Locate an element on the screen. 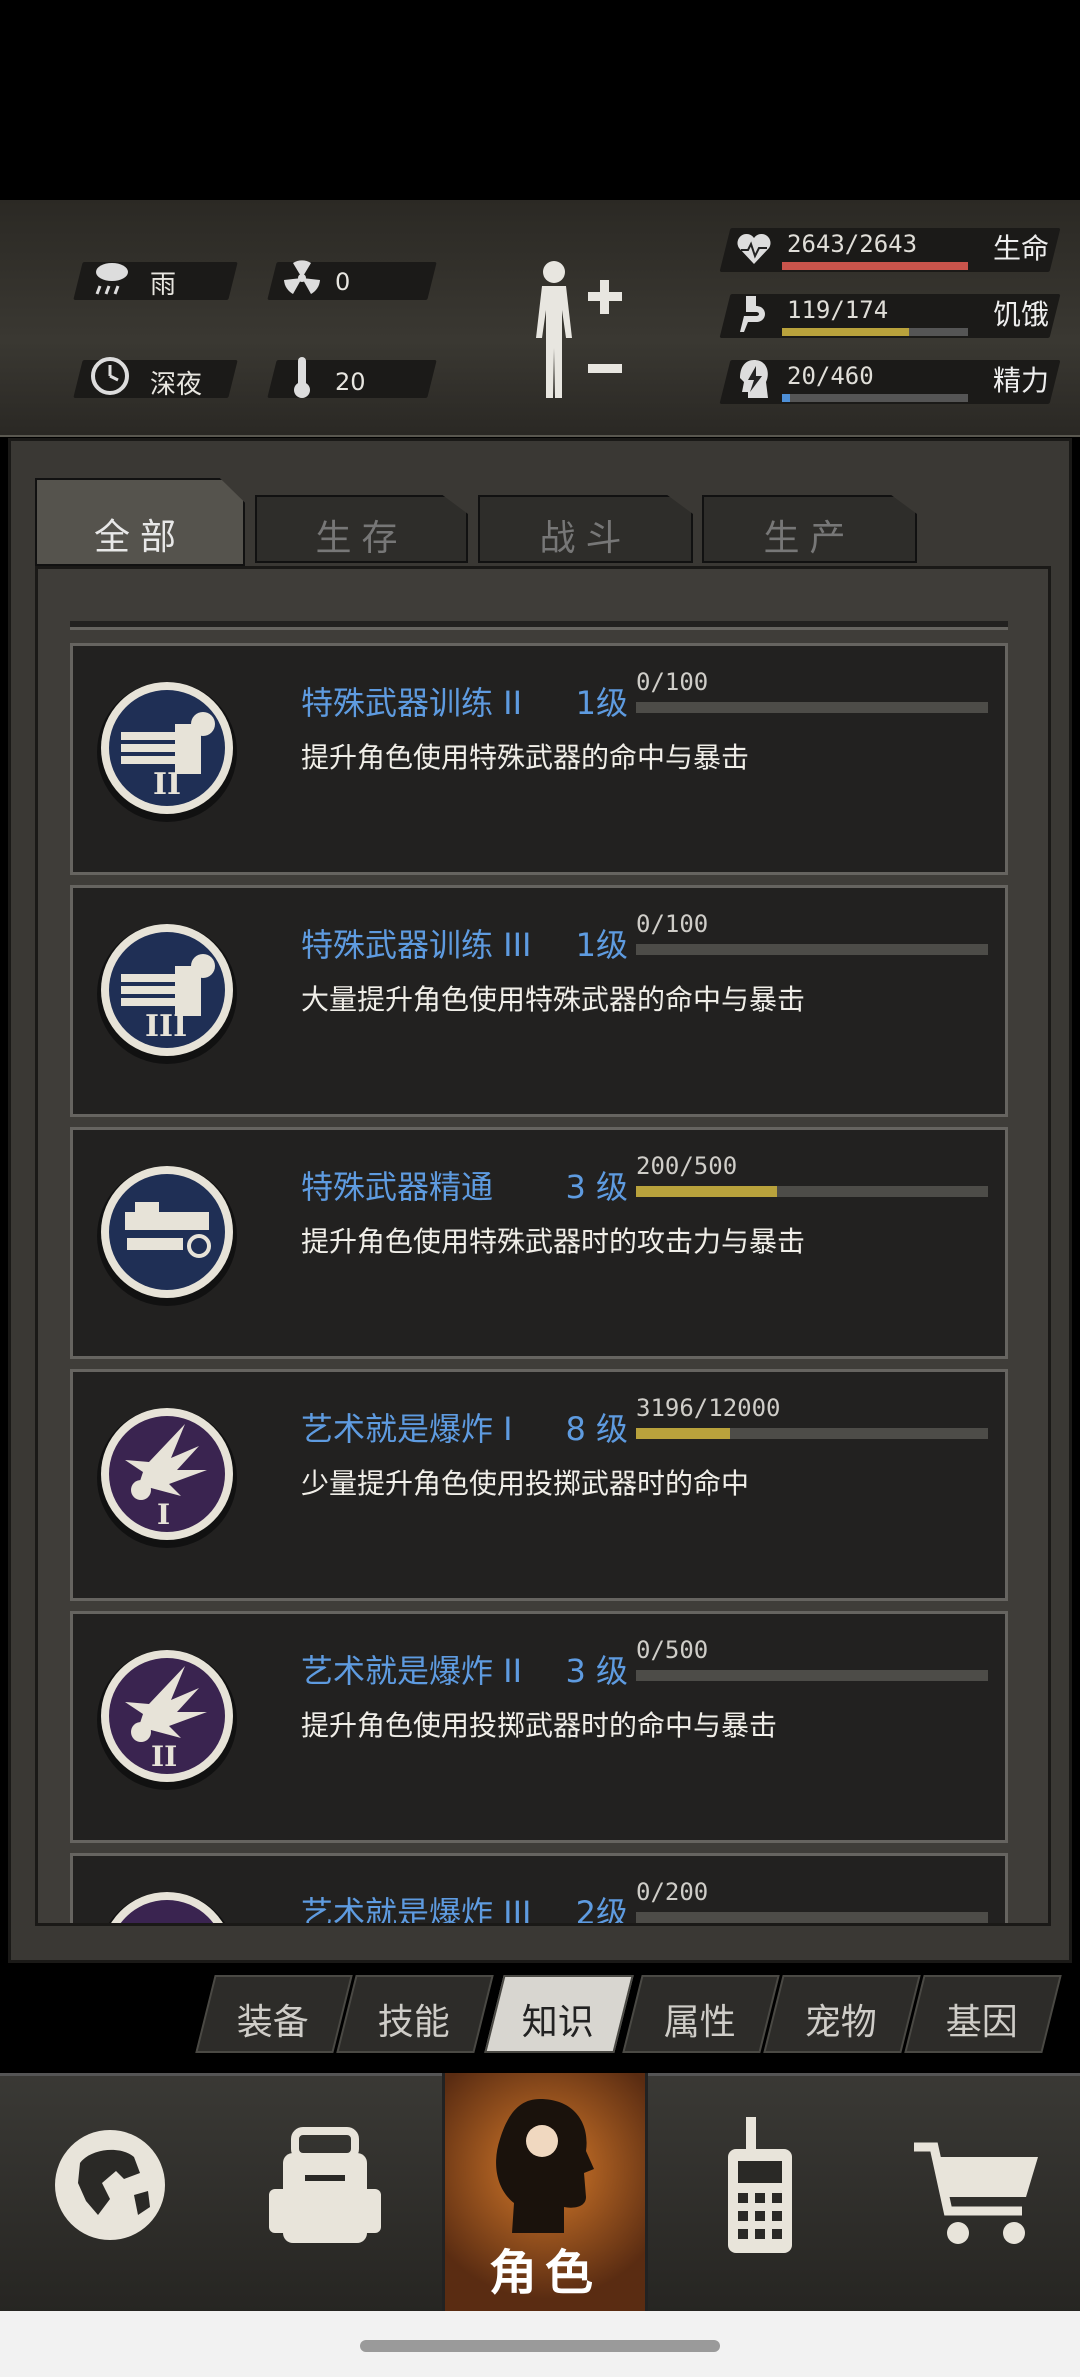  explosion-icon: I is located at coordinates (167, 1478).